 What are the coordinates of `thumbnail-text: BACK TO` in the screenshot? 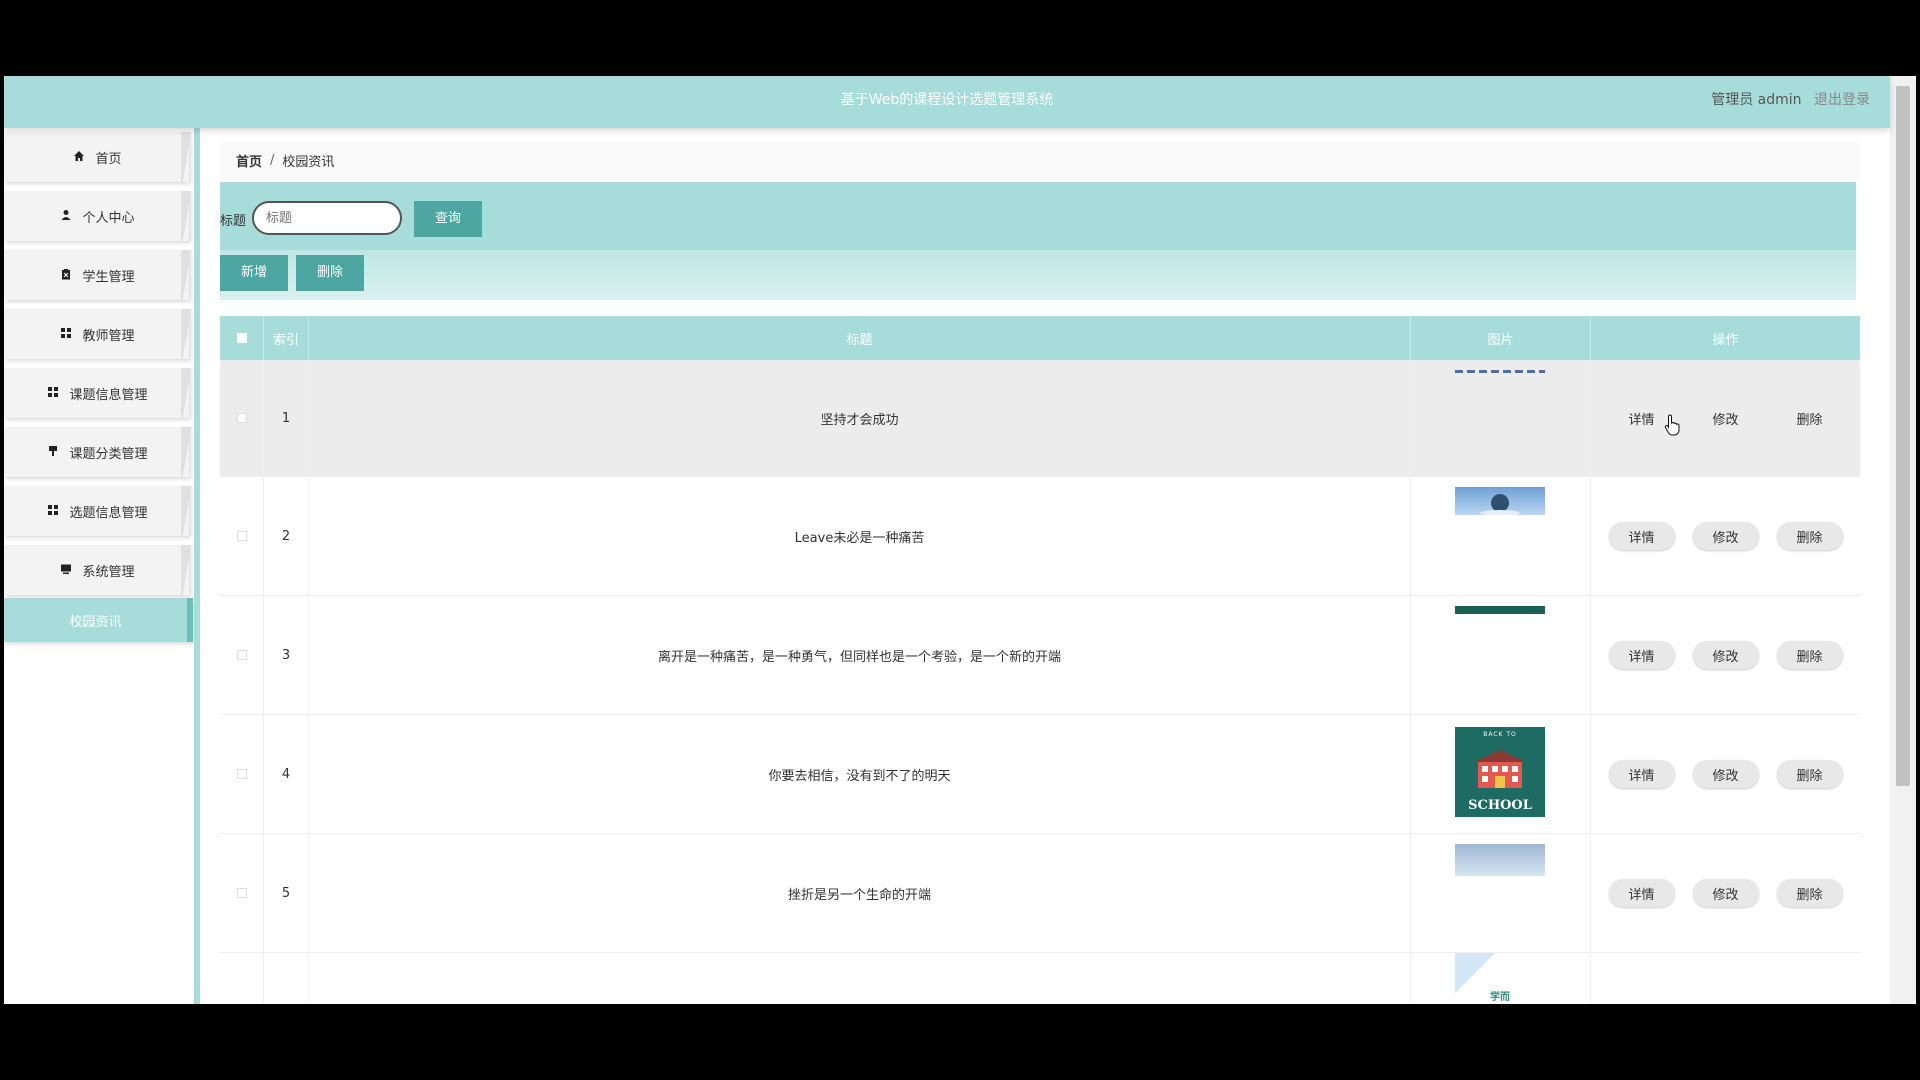 It's located at (1500, 734).